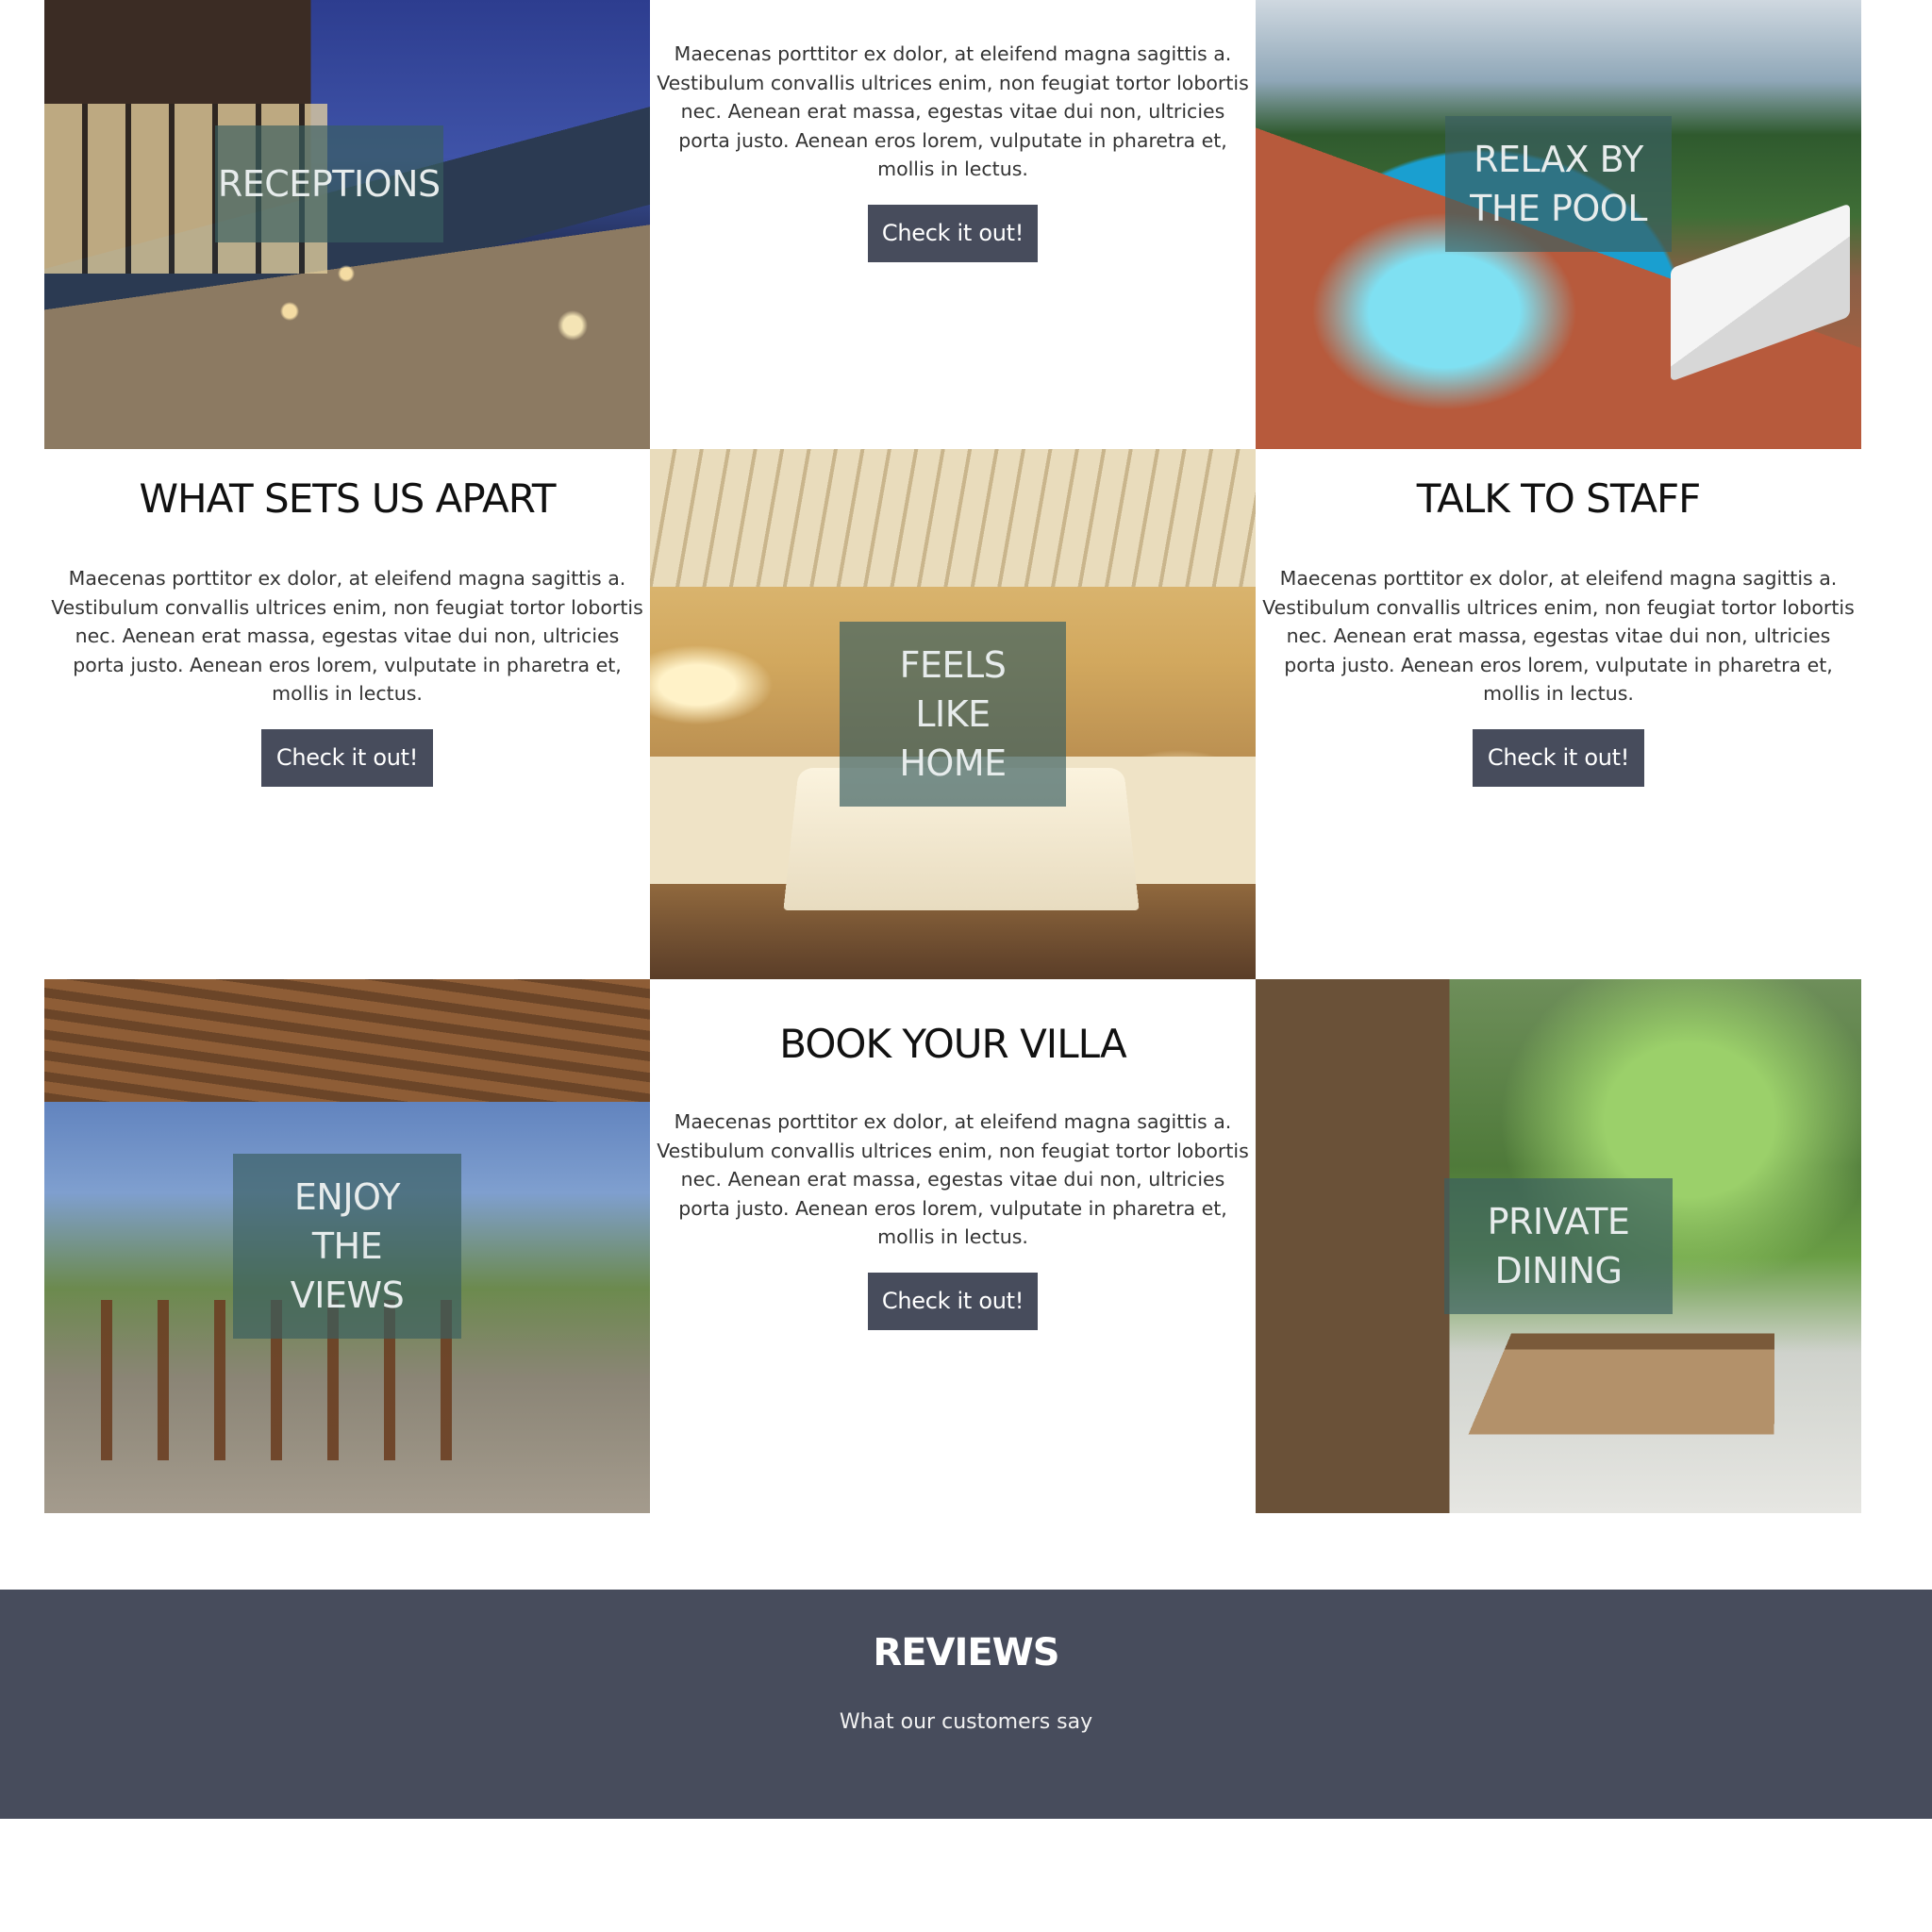 The image size is (1932, 1932). Describe the element at coordinates (347, 757) in the screenshot. I see `apart-check-button: Check it out!` at that location.